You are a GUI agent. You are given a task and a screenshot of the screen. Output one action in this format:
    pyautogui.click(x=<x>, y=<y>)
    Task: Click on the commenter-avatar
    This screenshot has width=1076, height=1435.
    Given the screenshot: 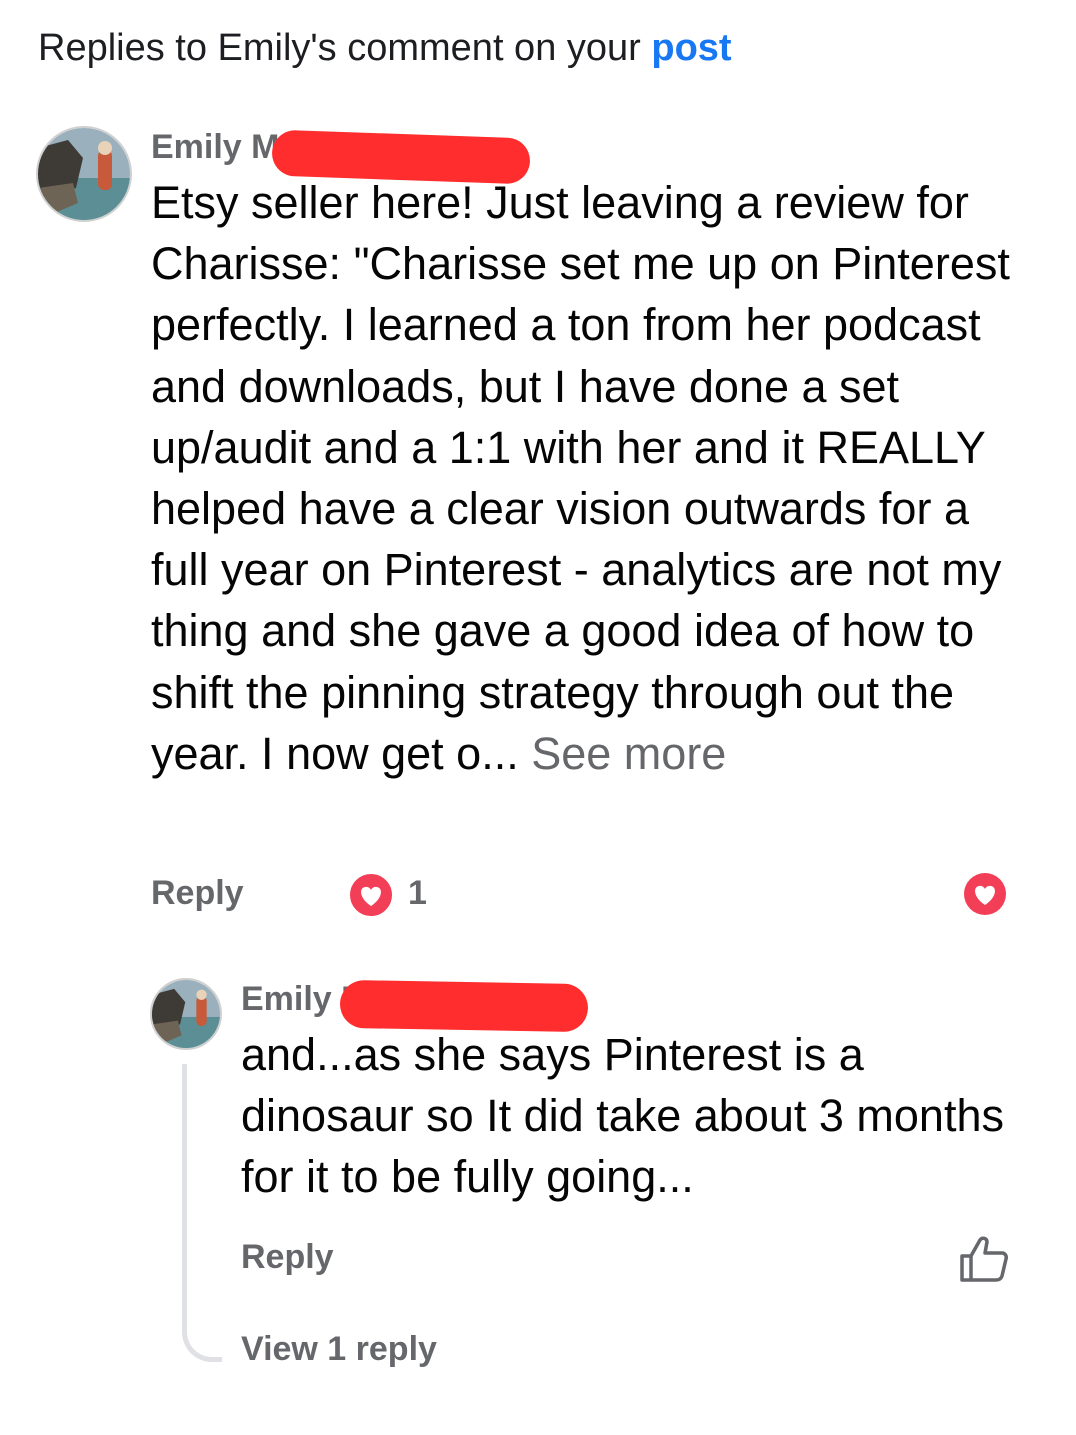 What is the action you would take?
    pyautogui.click(x=84, y=174)
    